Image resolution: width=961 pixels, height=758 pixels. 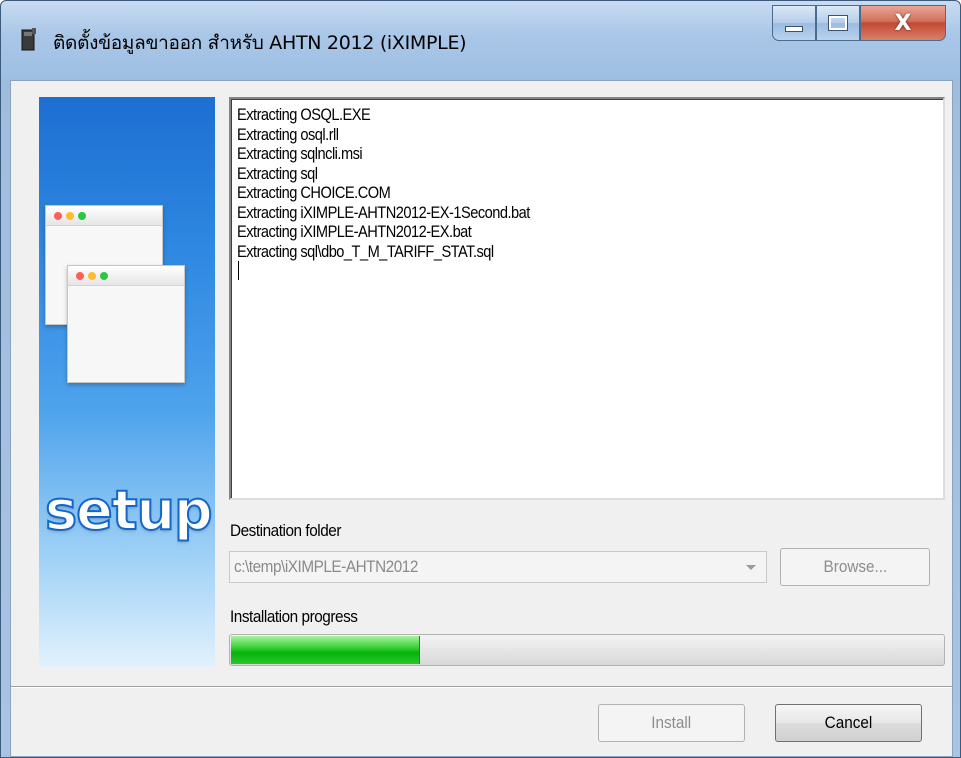 I want to click on log-line: Extracting sql\dbo_T_M_TARIFF_STAT.sql, so click(x=365, y=251).